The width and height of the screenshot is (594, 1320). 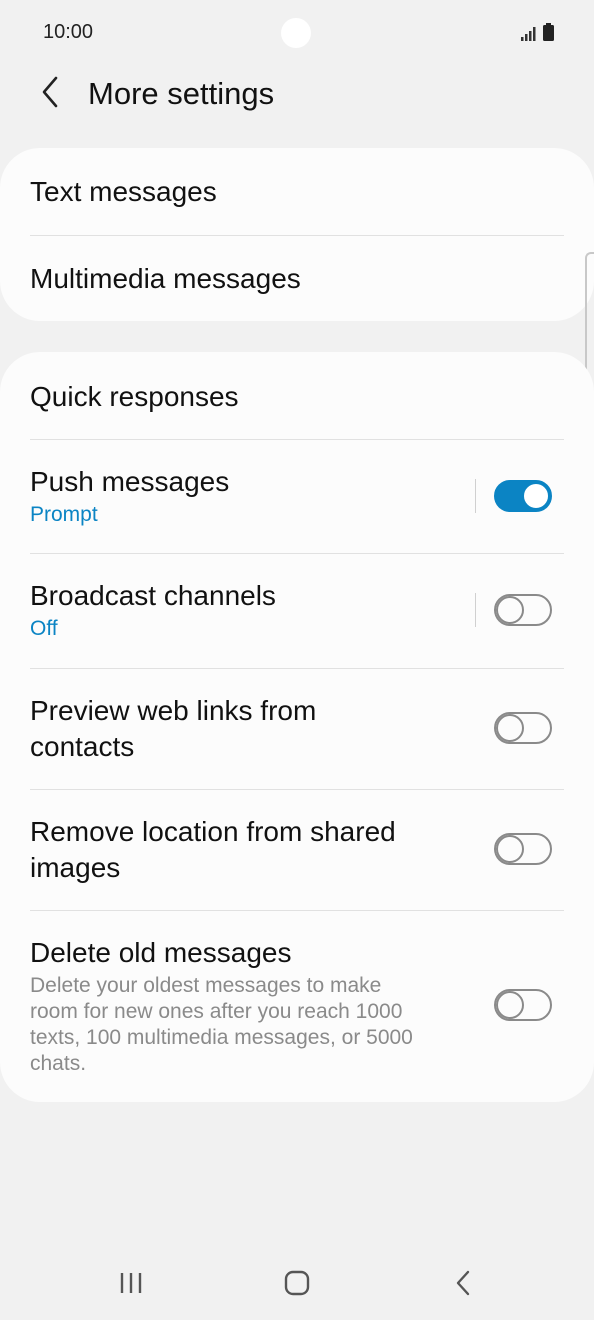 What do you see at coordinates (134, 396) in the screenshot?
I see `quick-responses-label: Quick responses` at bounding box center [134, 396].